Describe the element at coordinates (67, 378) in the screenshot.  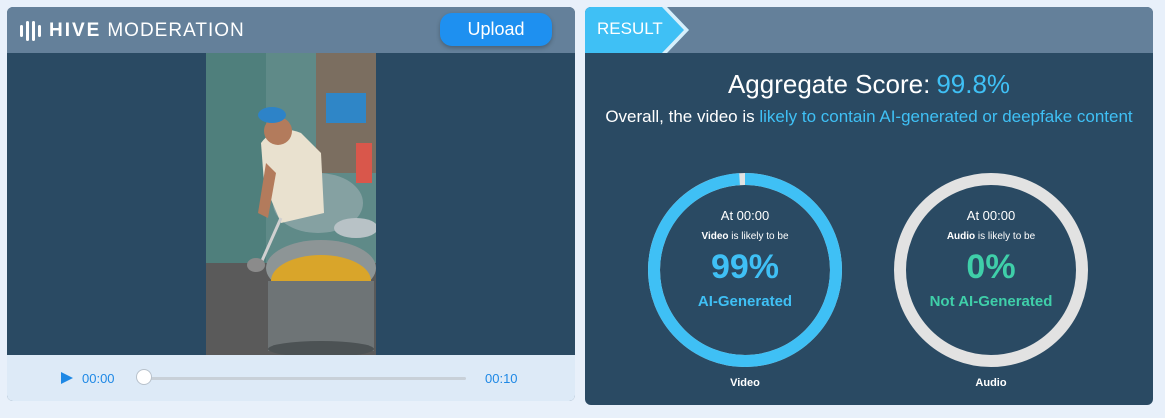
I see `play-icon` at that location.